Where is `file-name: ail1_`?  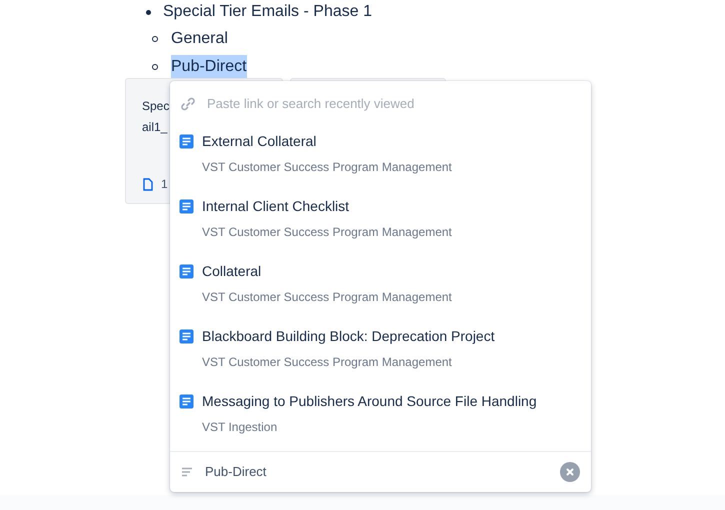
file-name: ail1_ is located at coordinates (155, 127).